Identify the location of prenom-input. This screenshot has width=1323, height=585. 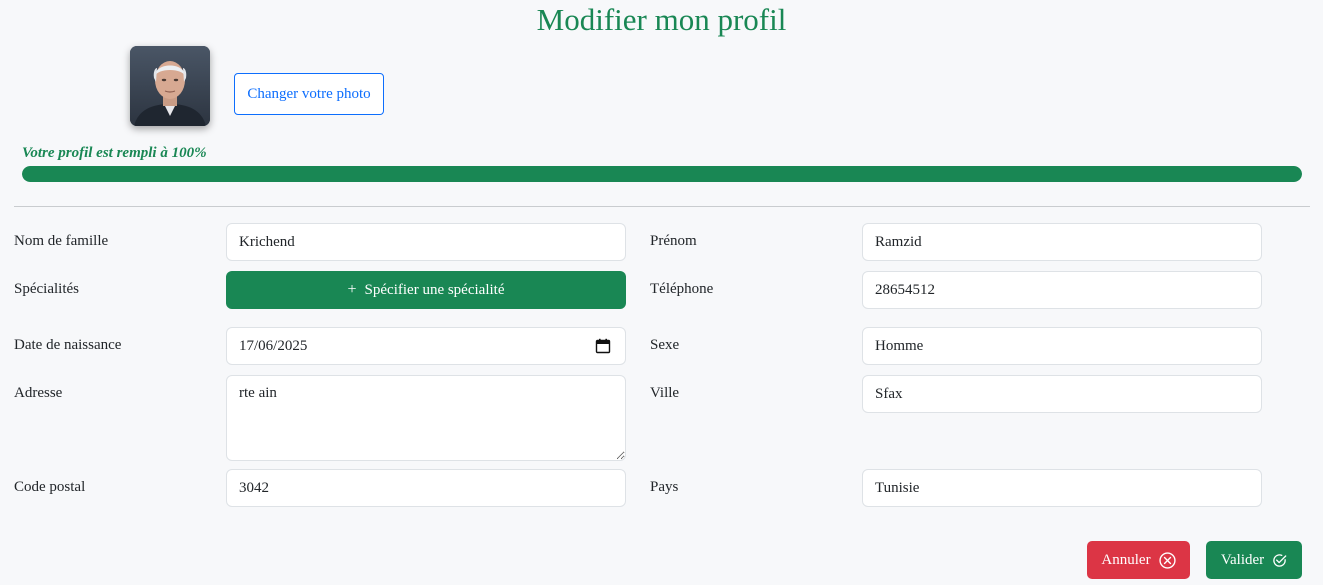
(1062, 242).